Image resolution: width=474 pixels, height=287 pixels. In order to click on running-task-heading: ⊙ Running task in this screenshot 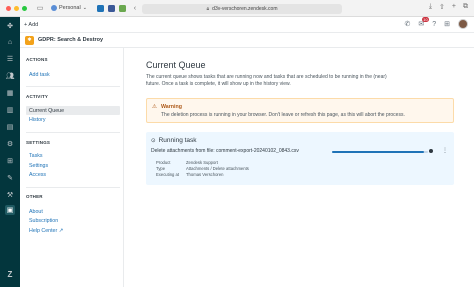, I will do `click(174, 140)`.